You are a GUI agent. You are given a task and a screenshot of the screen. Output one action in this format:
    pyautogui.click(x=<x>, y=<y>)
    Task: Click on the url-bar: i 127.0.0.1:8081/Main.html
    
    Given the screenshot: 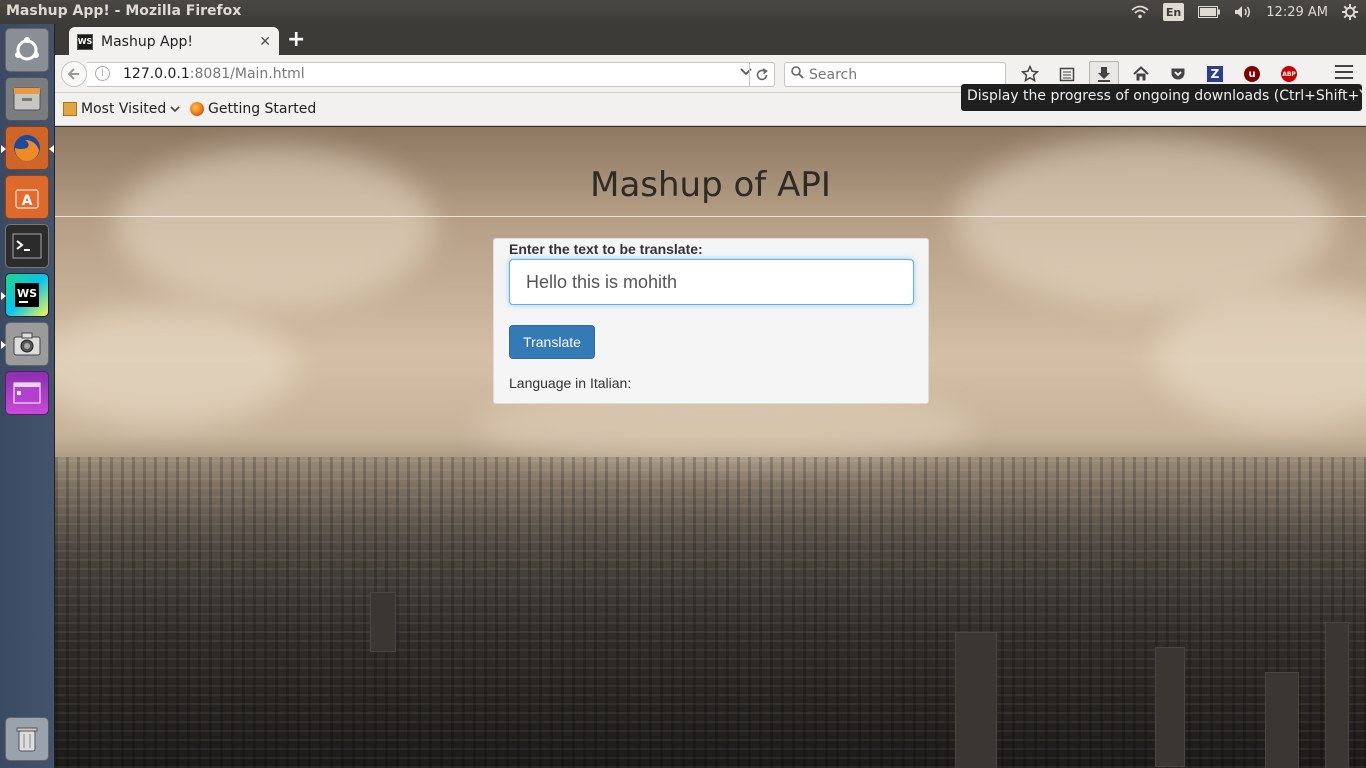 What is the action you would take?
    pyautogui.click(x=431, y=74)
    